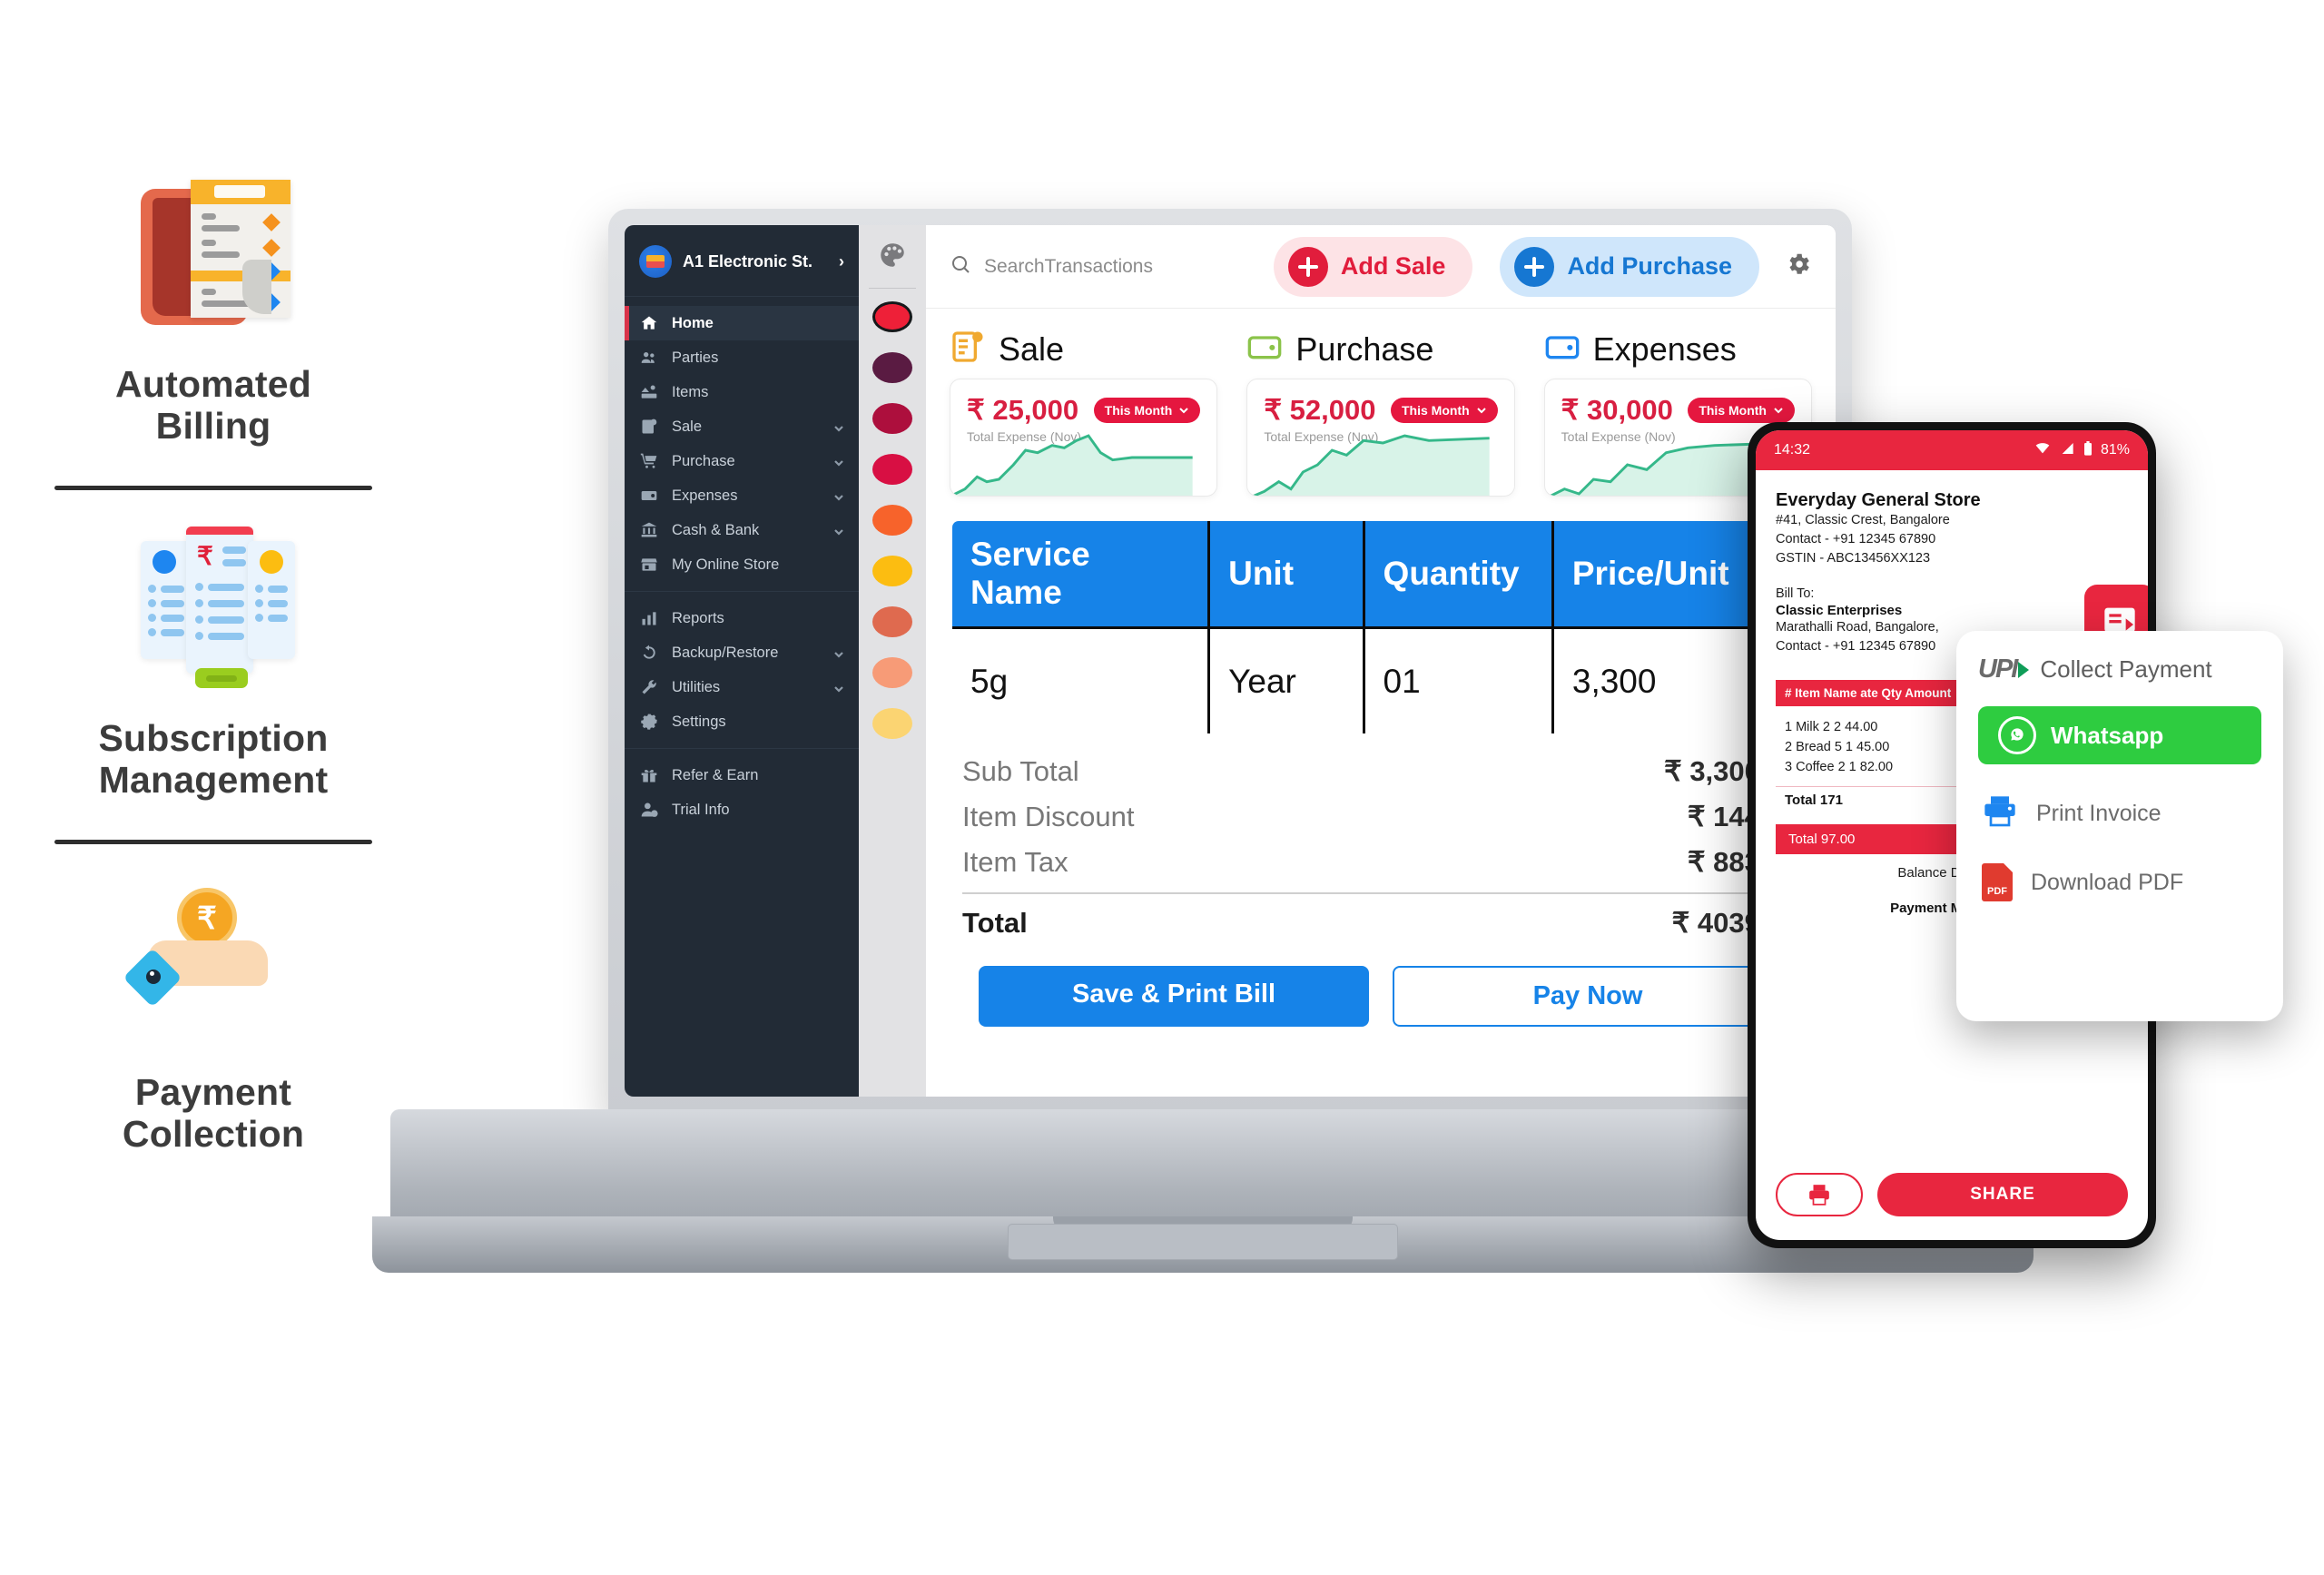  What do you see at coordinates (742, 261) in the screenshot?
I see `brand-switcher: A1 Electronic St. ›` at bounding box center [742, 261].